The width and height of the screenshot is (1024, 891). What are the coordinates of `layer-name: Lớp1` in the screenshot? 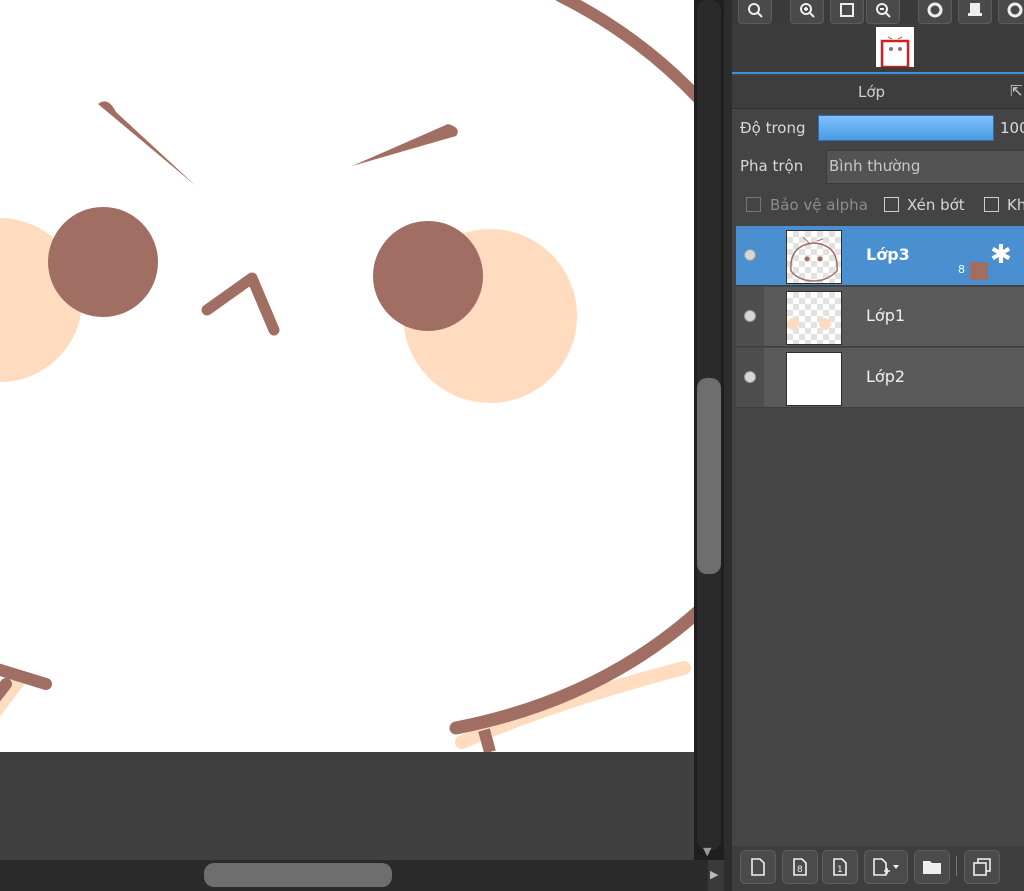 It's located at (886, 315).